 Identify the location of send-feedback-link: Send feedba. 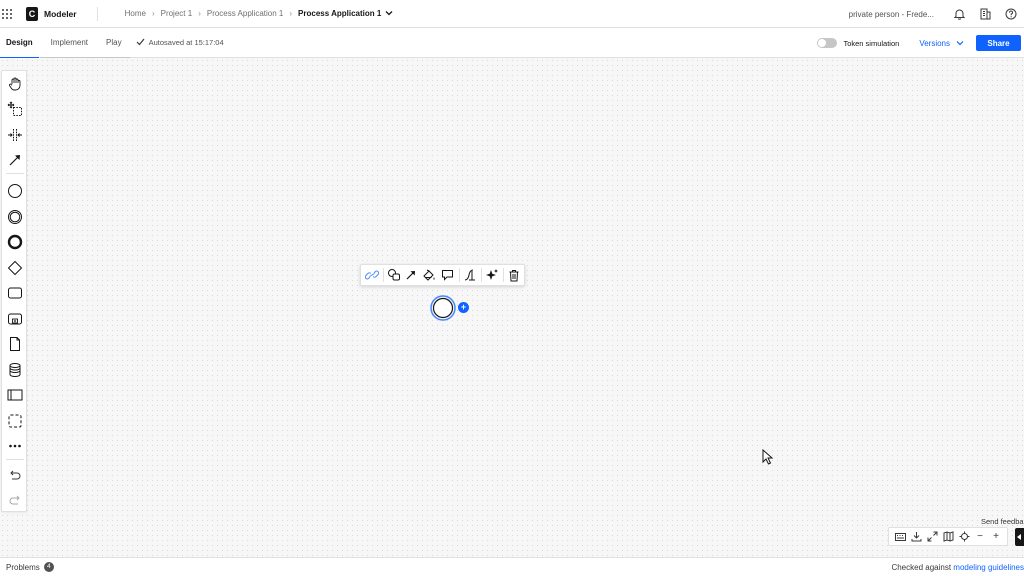
(1002, 521).